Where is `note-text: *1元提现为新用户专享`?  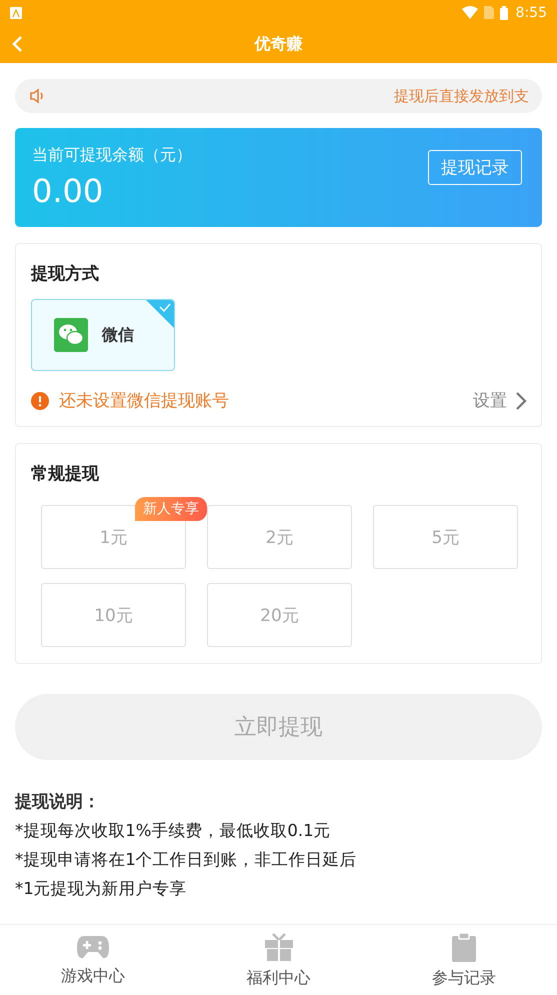 note-text: *1元提现为新用户专享 is located at coordinates (101, 889).